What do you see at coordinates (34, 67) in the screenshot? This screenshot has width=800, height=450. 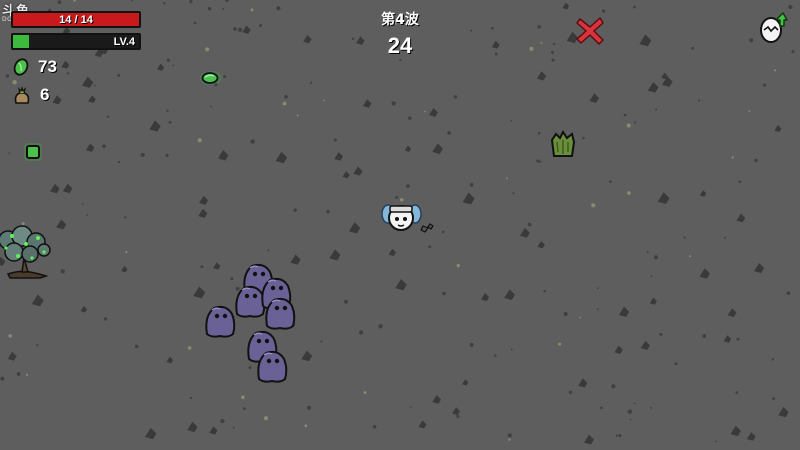 I see `materials-counter: 73` at bounding box center [34, 67].